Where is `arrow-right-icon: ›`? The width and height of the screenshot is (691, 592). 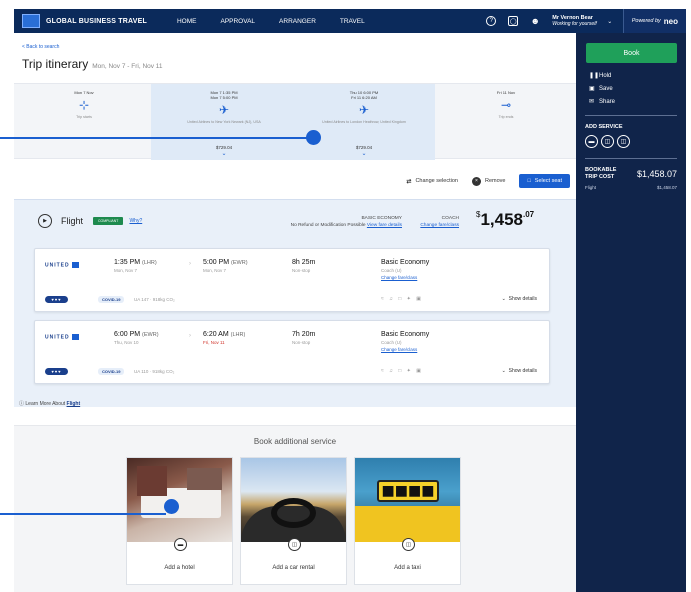 arrow-right-icon: › is located at coordinates (190, 336).